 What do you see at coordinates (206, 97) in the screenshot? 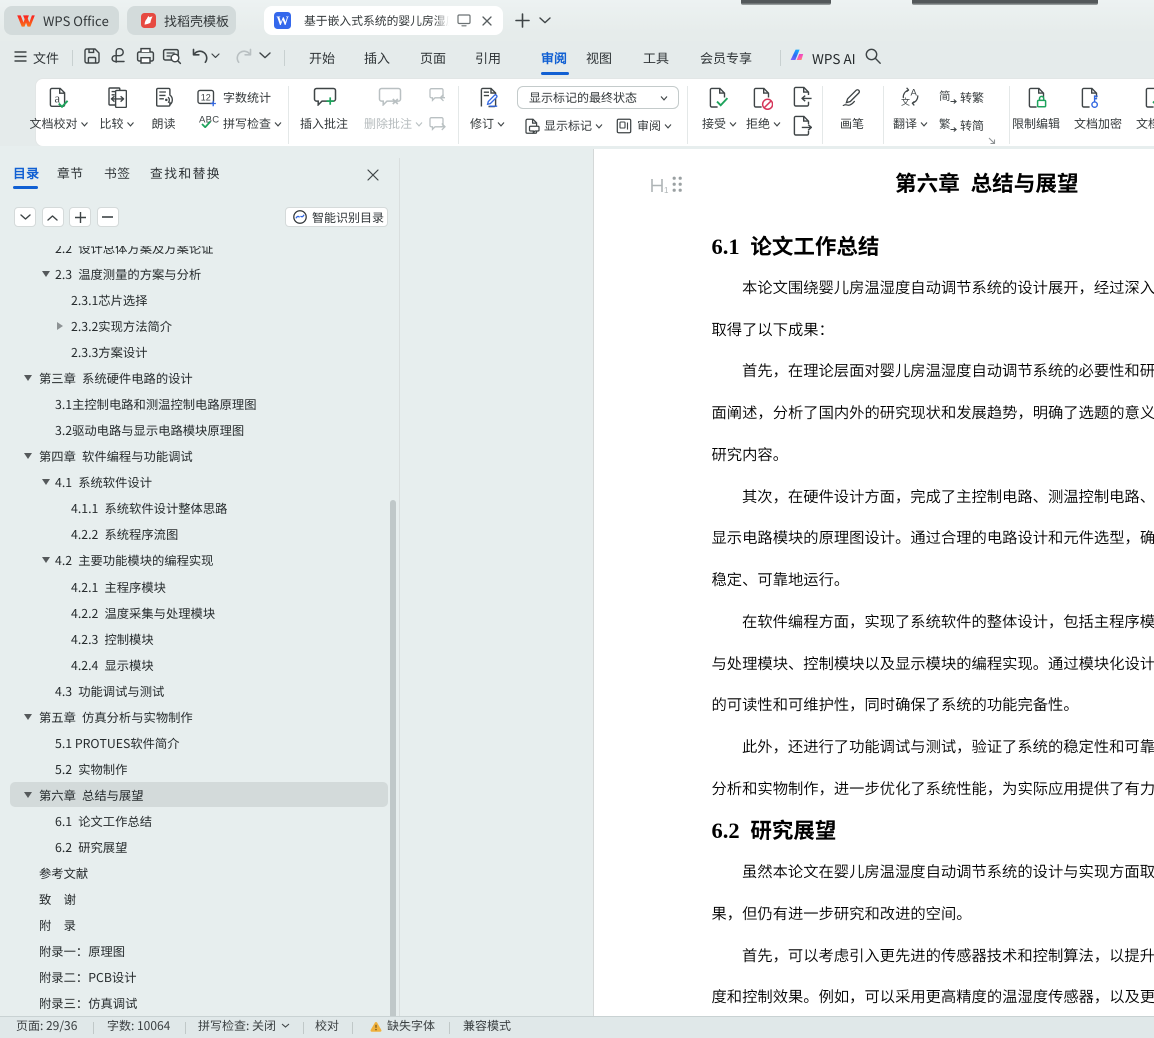
I see `svg-text: 12` at bounding box center [206, 97].